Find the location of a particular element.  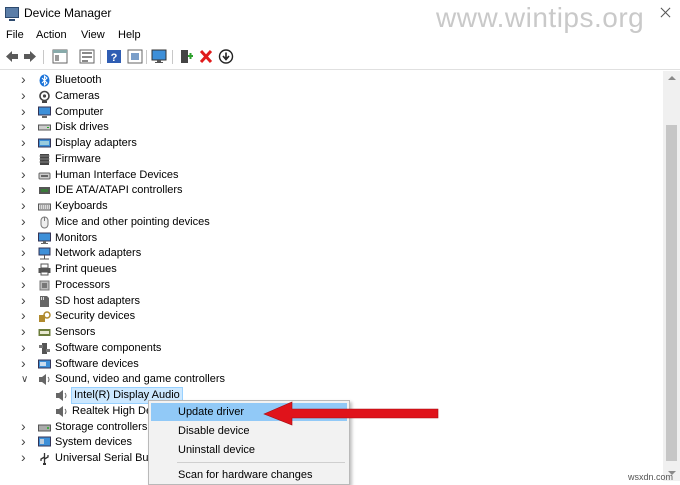

tree-category-item: › Software devices is located at coordinates (328, 364).